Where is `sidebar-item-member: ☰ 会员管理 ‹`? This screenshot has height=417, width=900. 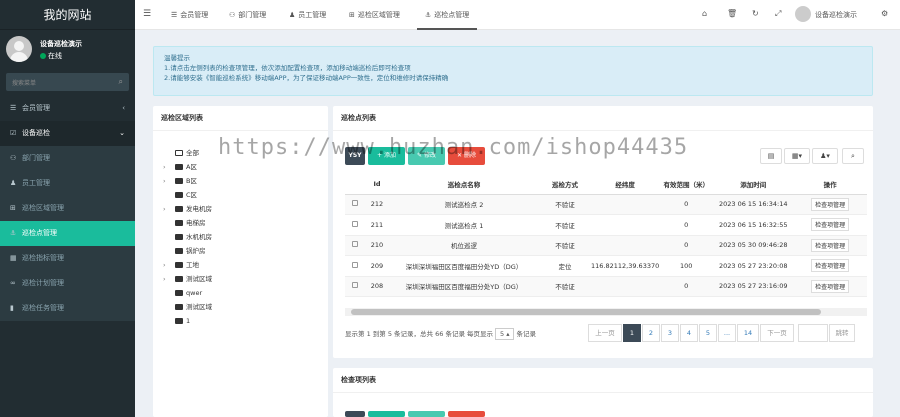
sidebar-item-member: ☰ 会员管理 ‹ is located at coordinates (67, 108).